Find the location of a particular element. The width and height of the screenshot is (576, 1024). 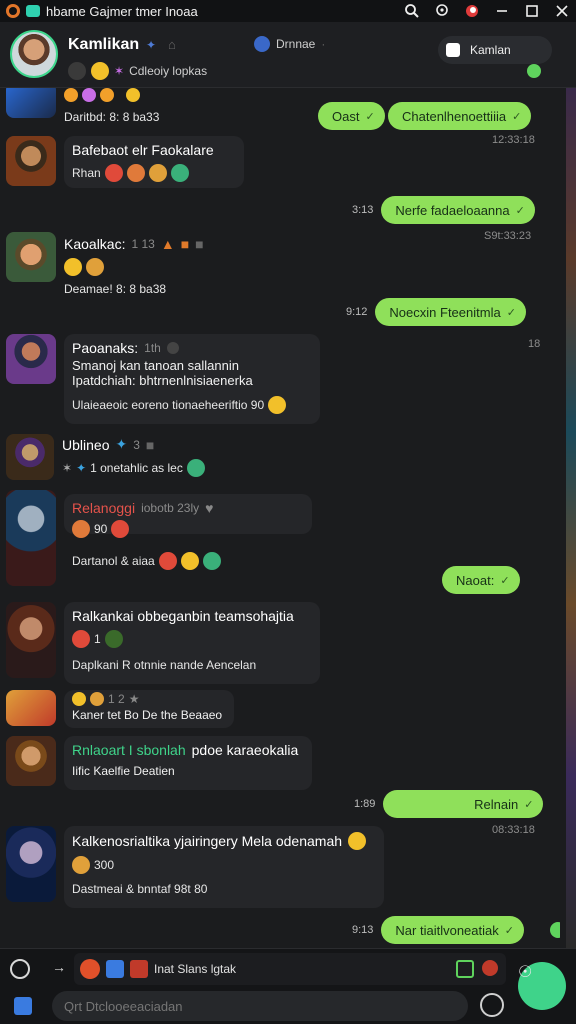

message-incoming: Ublineo ✦ 3 ■ ✶ ✦ 1 onetahlic as lec is located at coordinates (105, 457).